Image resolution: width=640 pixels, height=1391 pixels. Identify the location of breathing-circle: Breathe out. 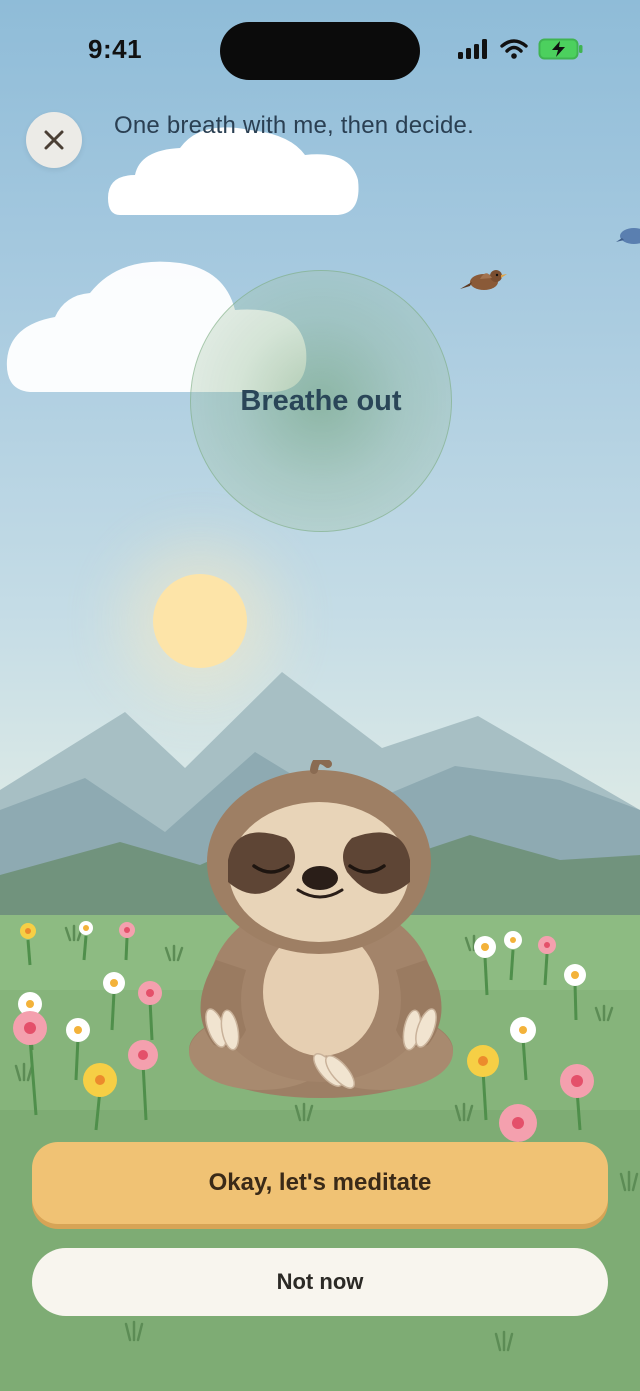
(321, 401).